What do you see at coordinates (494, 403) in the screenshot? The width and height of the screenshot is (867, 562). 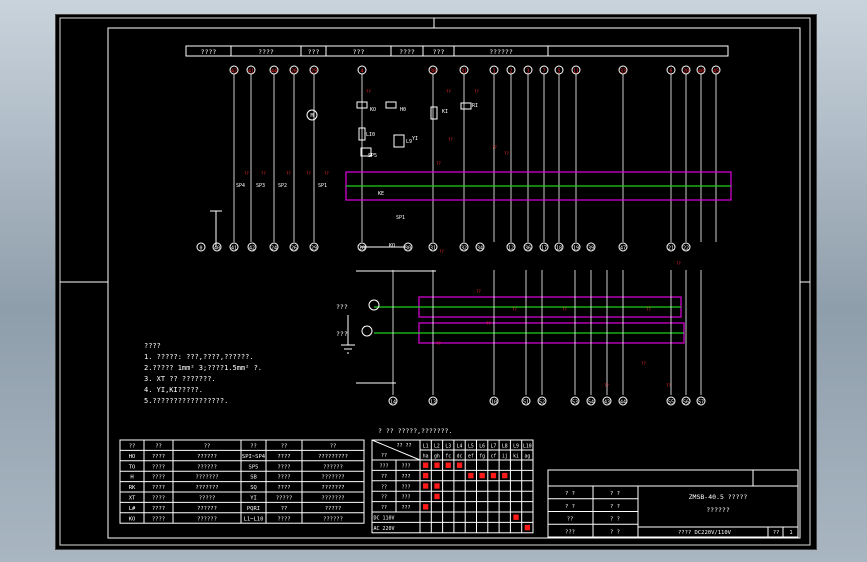 I see `bottom-terminal-label: 10` at bounding box center [494, 403].